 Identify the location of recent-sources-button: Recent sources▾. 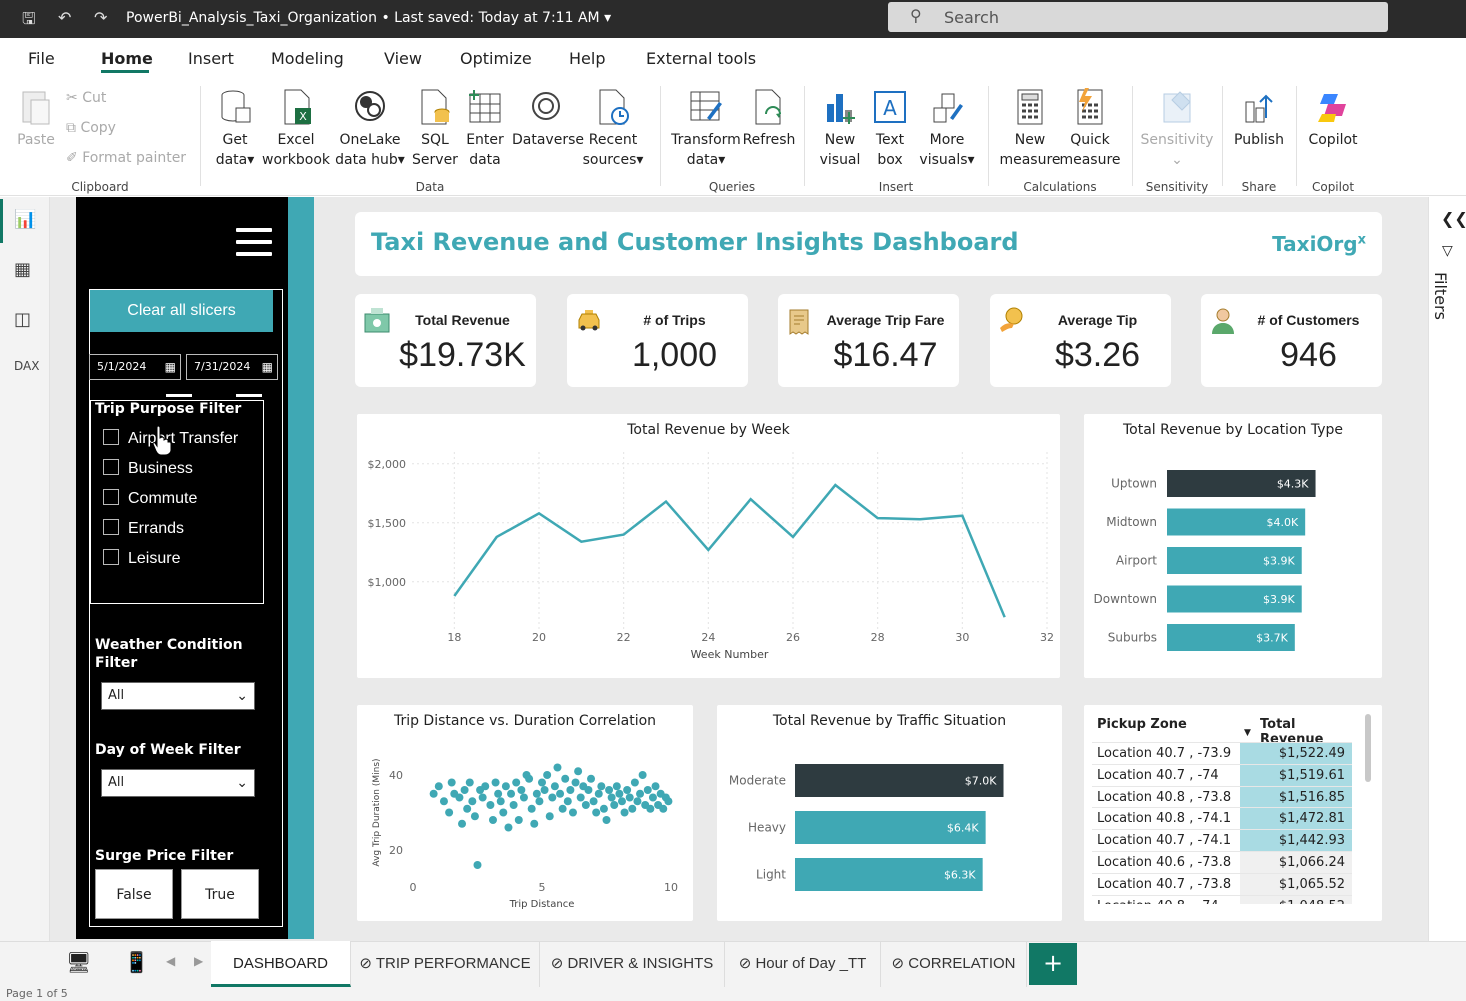
(613, 129).